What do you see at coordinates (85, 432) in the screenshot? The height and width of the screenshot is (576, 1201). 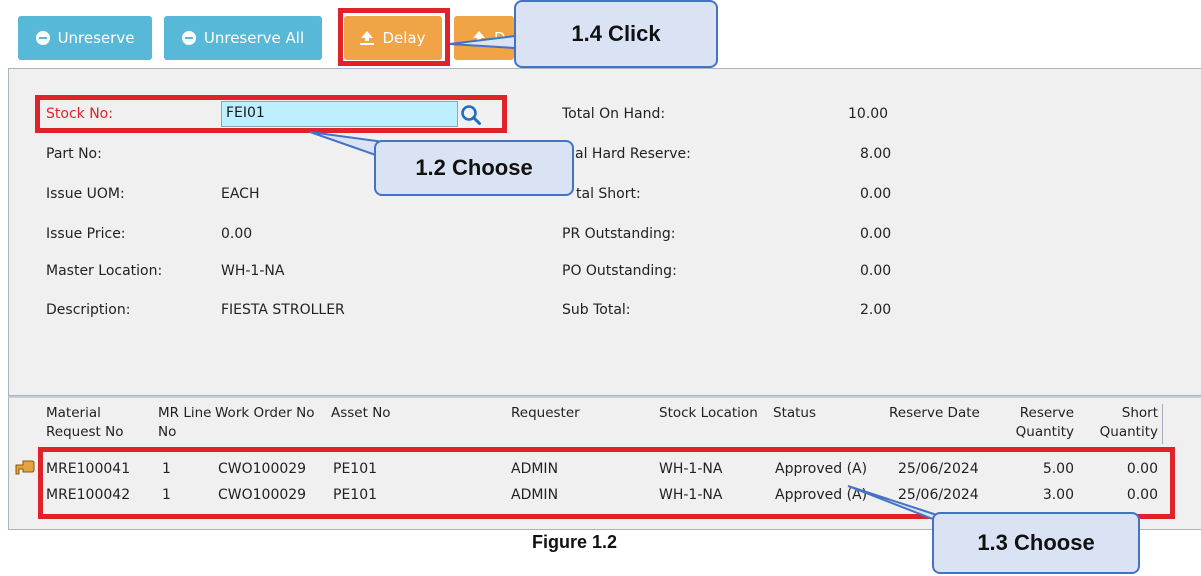 I see `col-header-line: Request No` at bounding box center [85, 432].